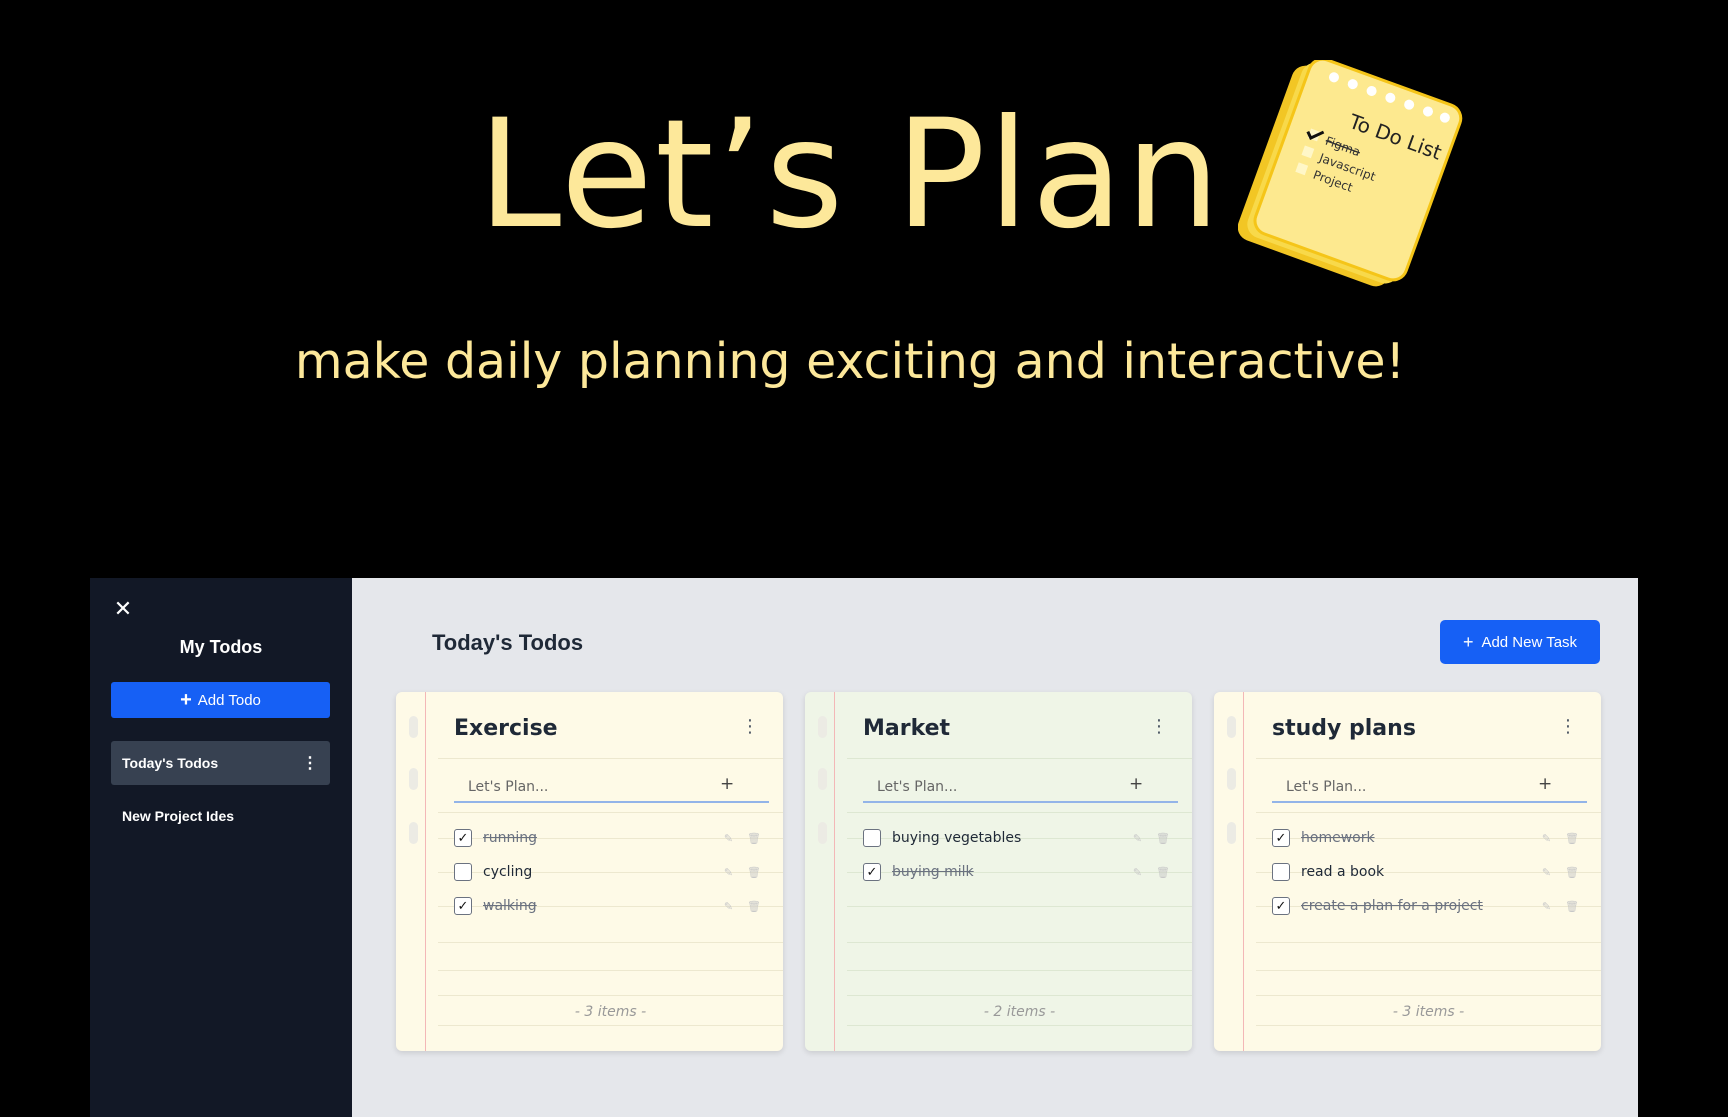  What do you see at coordinates (220, 763) in the screenshot?
I see `sidebar-item-todays-todos: Today's Todos ⋮` at bounding box center [220, 763].